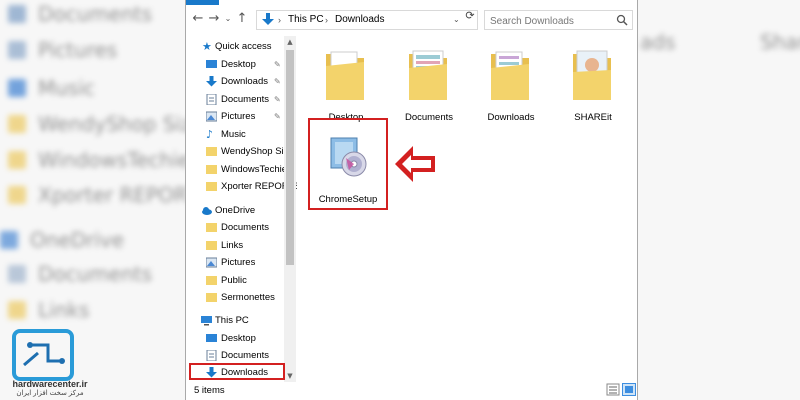  I want to click on nav-item-pc-documents: Documents, so click(236, 355).